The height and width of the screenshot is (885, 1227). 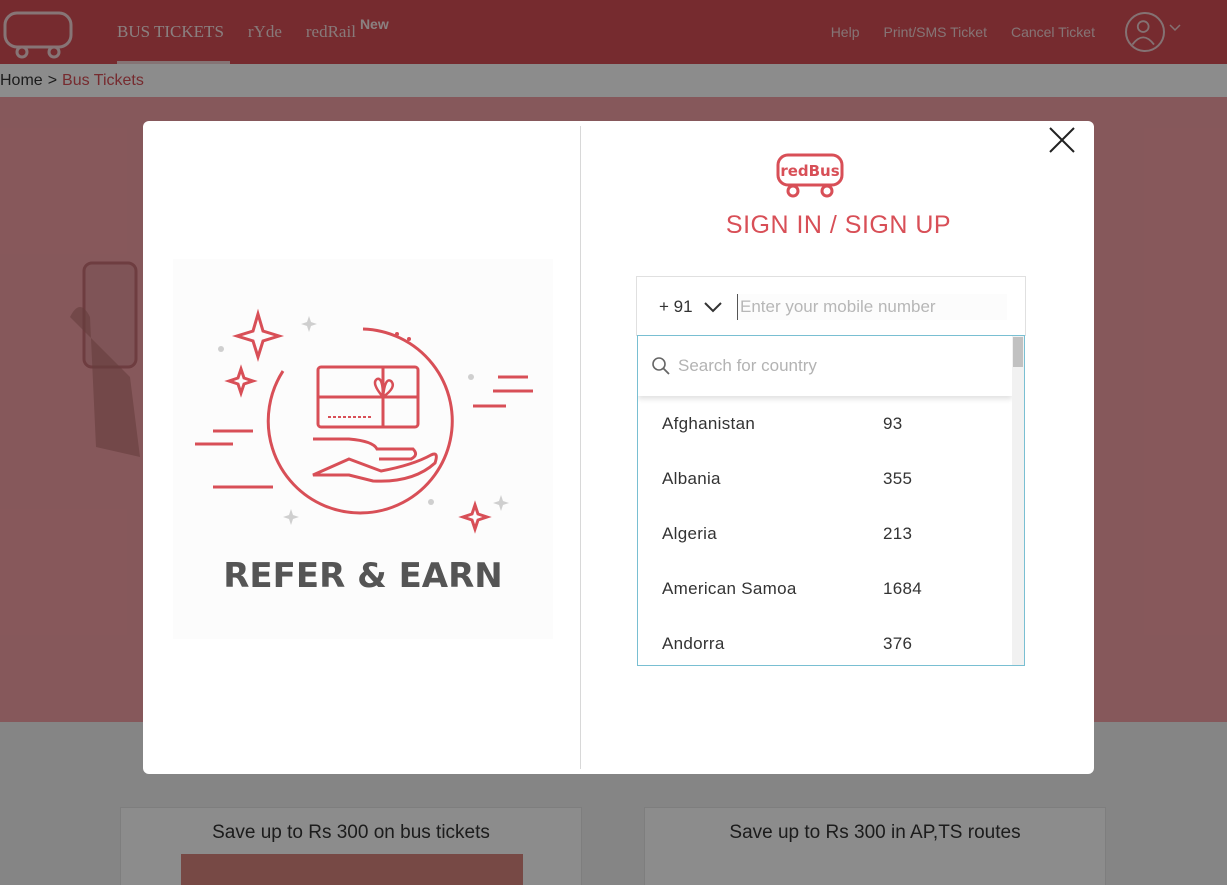 I want to click on logo-text: redBus, so click(x=809, y=171).